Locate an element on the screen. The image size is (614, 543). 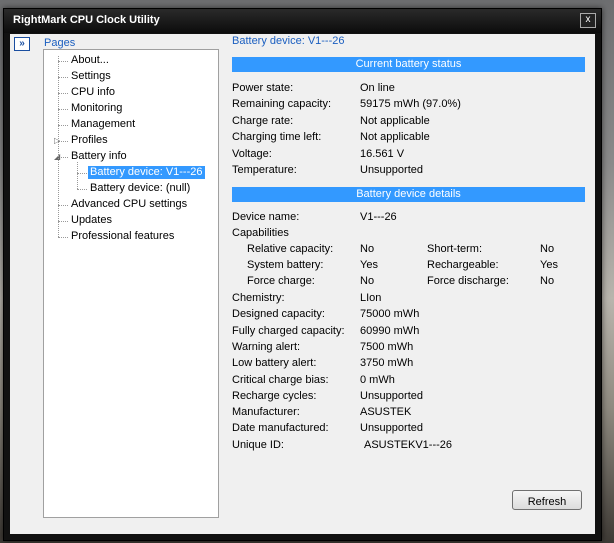
detail-field-value: 75000 mWh is located at coordinates (390, 314).